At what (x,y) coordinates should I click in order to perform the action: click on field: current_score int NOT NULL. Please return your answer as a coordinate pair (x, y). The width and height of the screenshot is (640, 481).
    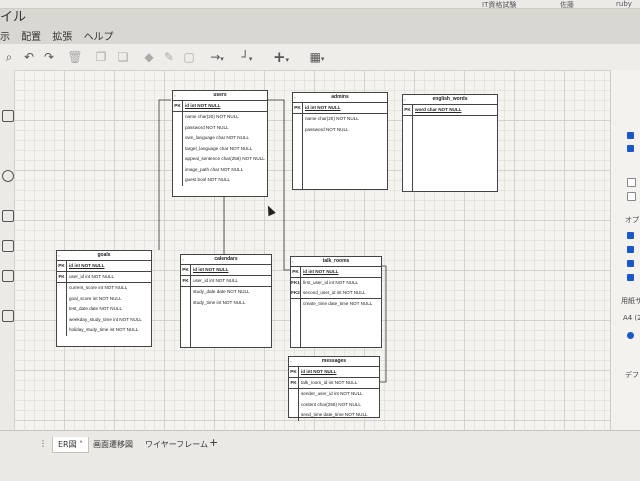
    Looking at the image, I should click on (98, 287).